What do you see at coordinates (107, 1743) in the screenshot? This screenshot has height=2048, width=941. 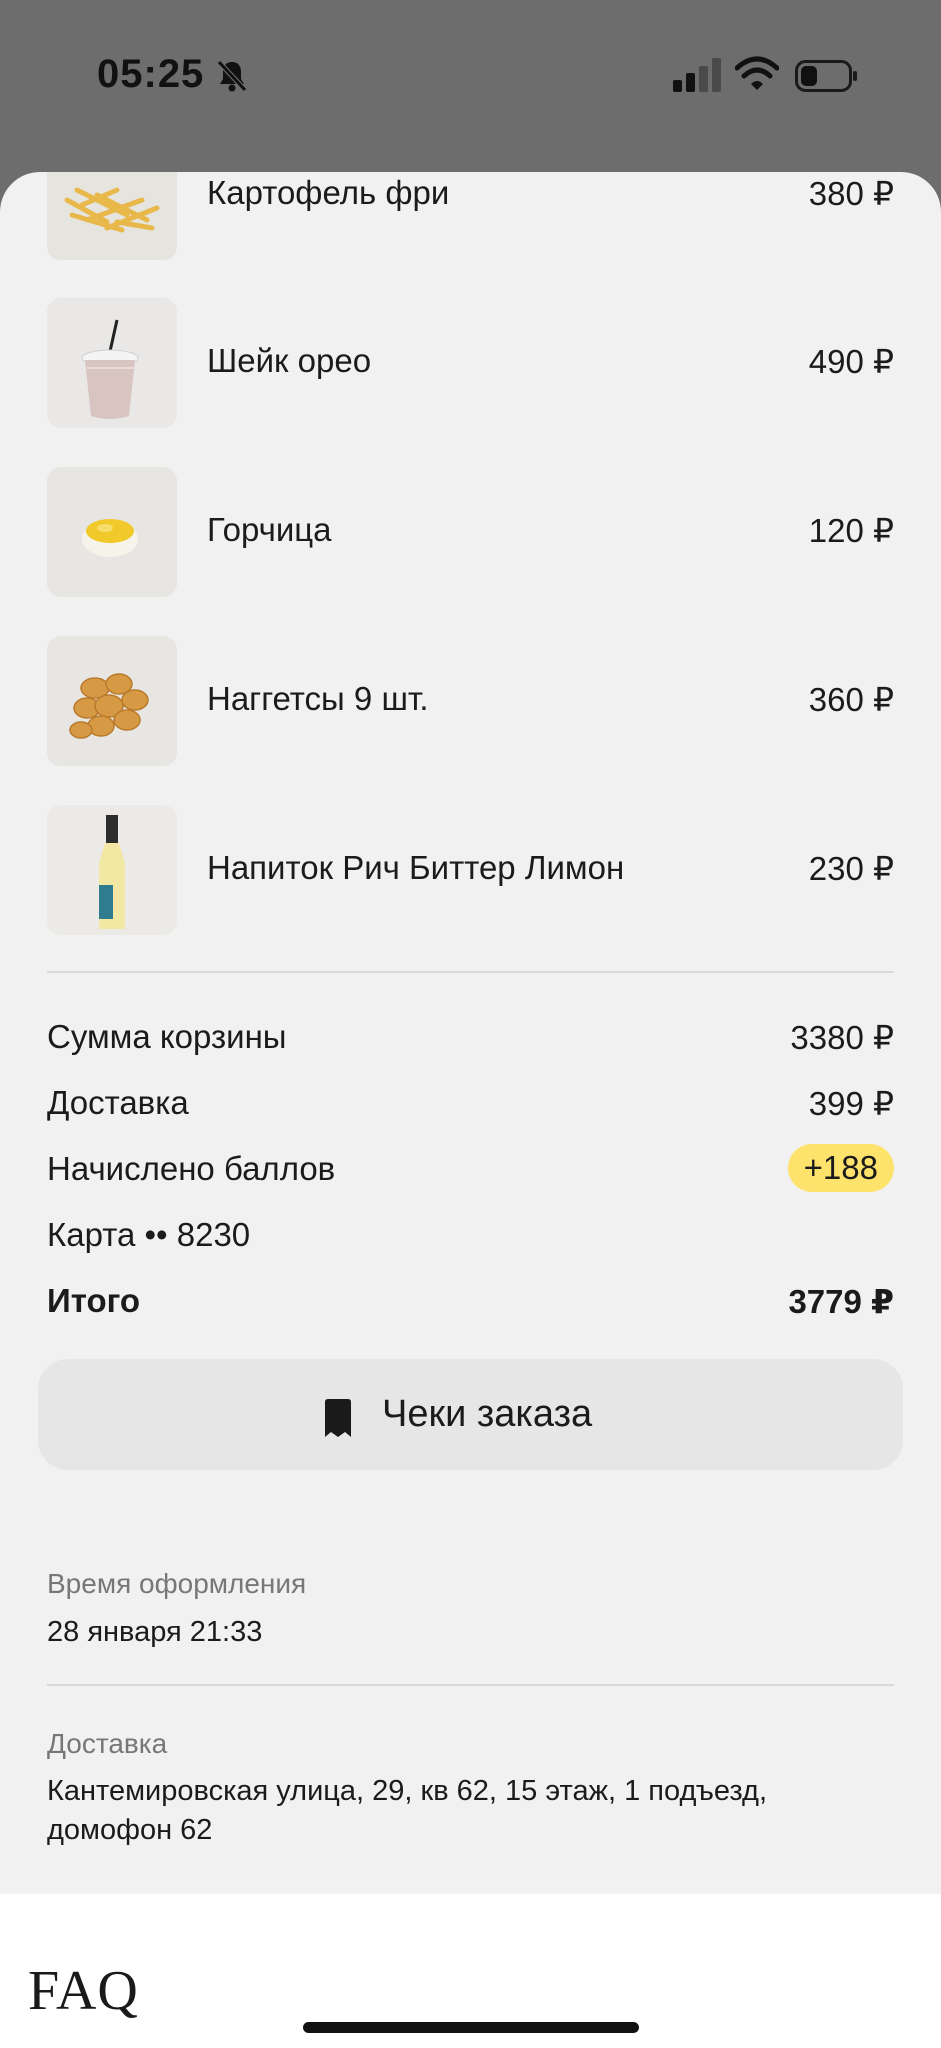 I see `delivery-address-label: Доставка` at bounding box center [107, 1743].